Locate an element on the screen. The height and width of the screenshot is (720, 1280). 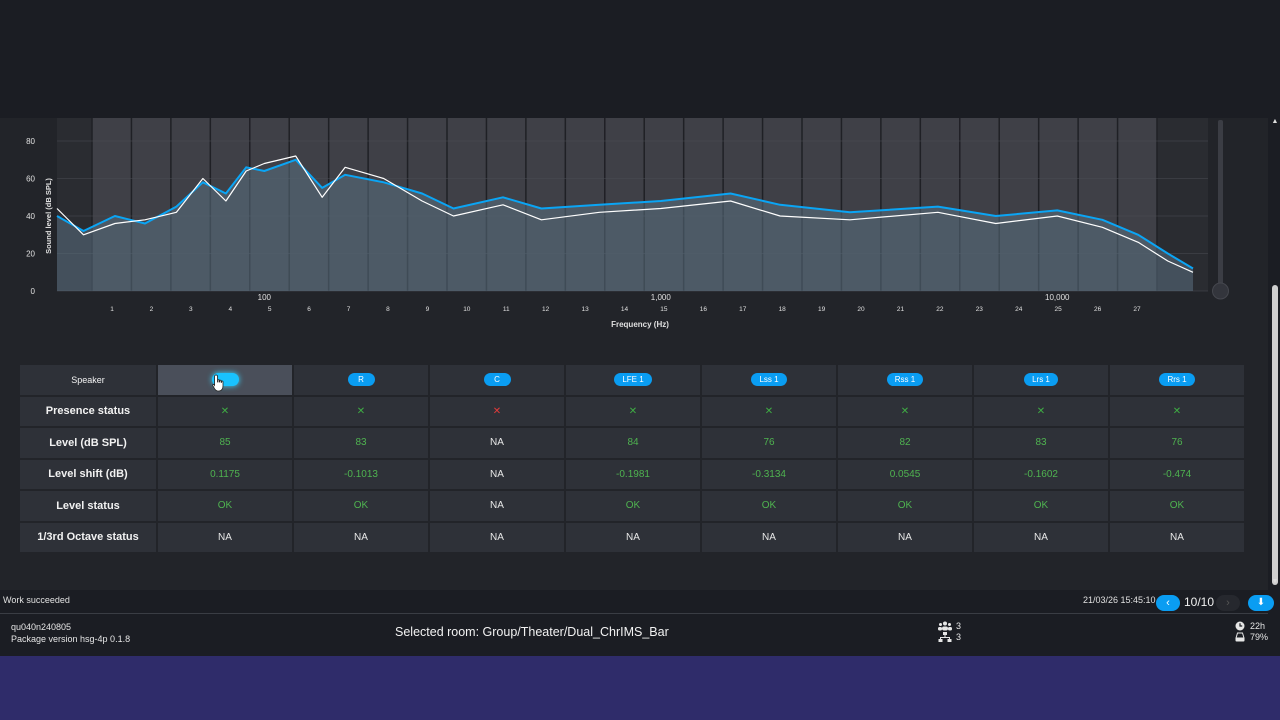
download-button: ⬇ is located at coordinates (1261, 603).